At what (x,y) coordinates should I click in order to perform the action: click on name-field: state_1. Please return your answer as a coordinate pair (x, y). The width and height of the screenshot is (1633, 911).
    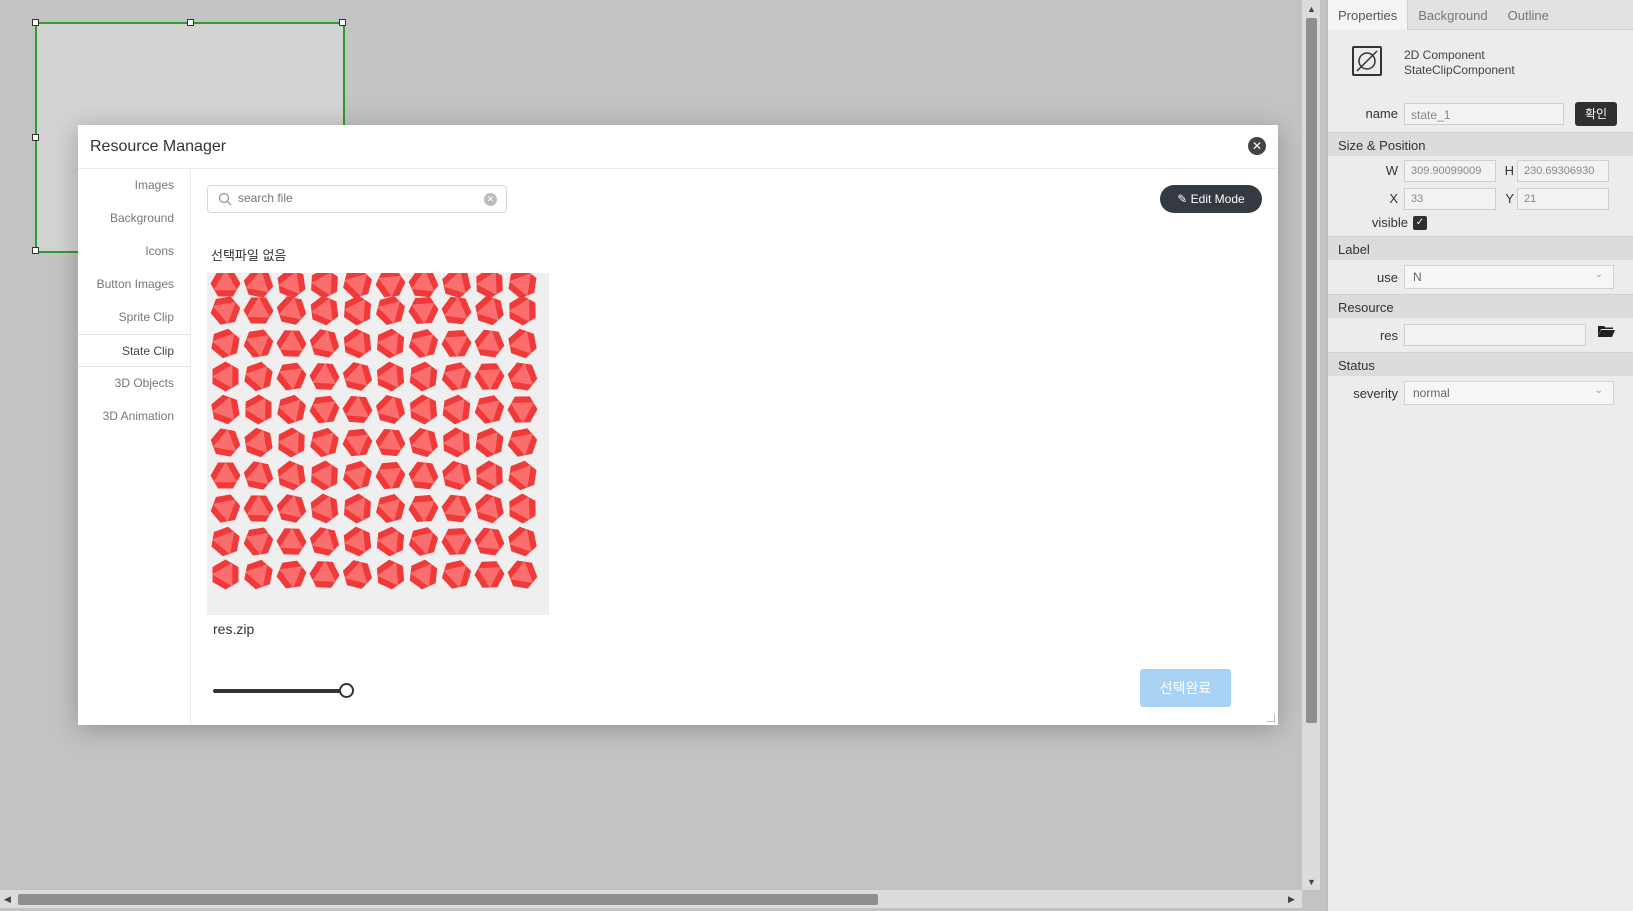
    Looking at the image, I should click on (1484, 114).